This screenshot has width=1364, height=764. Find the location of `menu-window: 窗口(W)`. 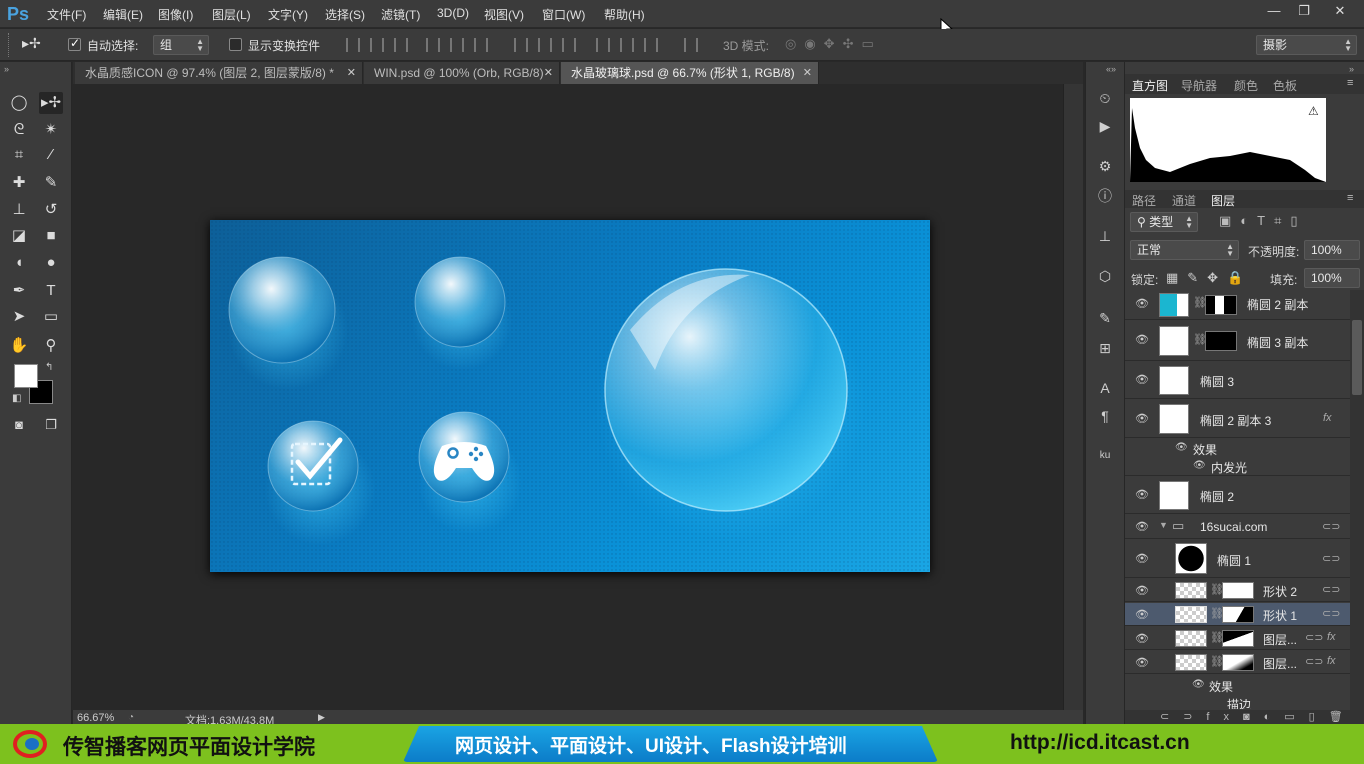

menu-window: 窗口(W) is located at coordinates (563, 14).